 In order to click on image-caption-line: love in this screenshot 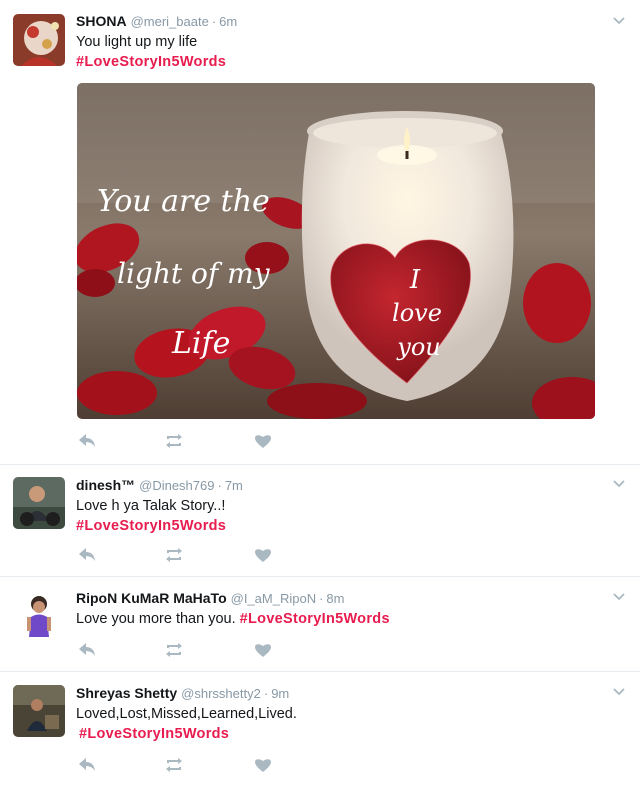, I will do `click(417, 313)`.